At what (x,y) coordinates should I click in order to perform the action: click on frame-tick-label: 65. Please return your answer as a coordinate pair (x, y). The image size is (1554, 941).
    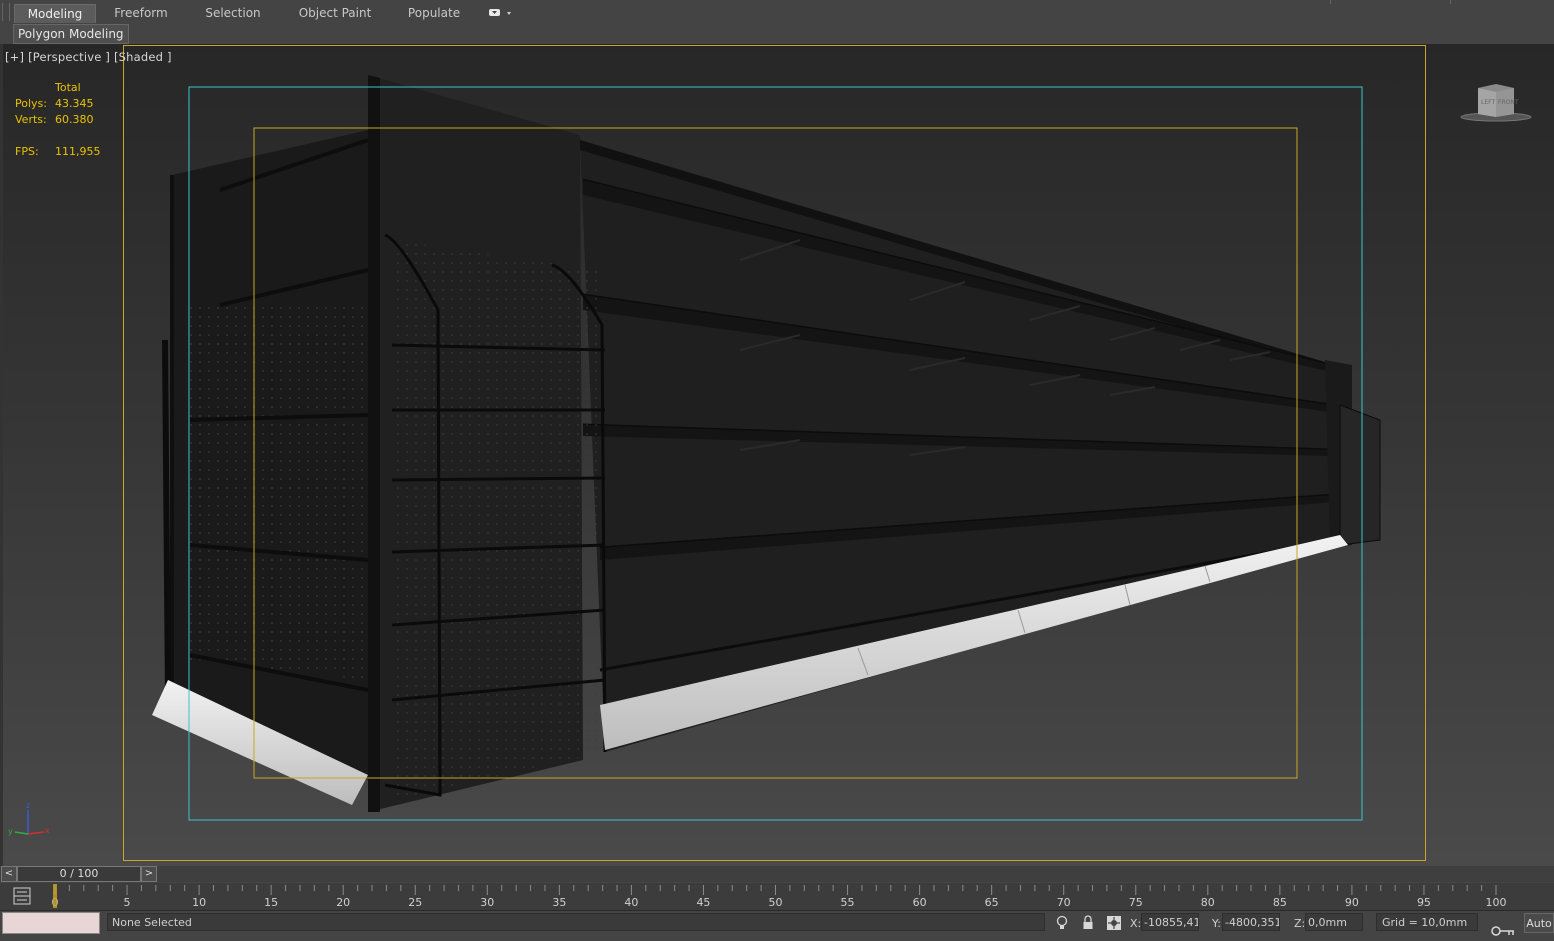
    Looking at the image, I should click on (992, 902).